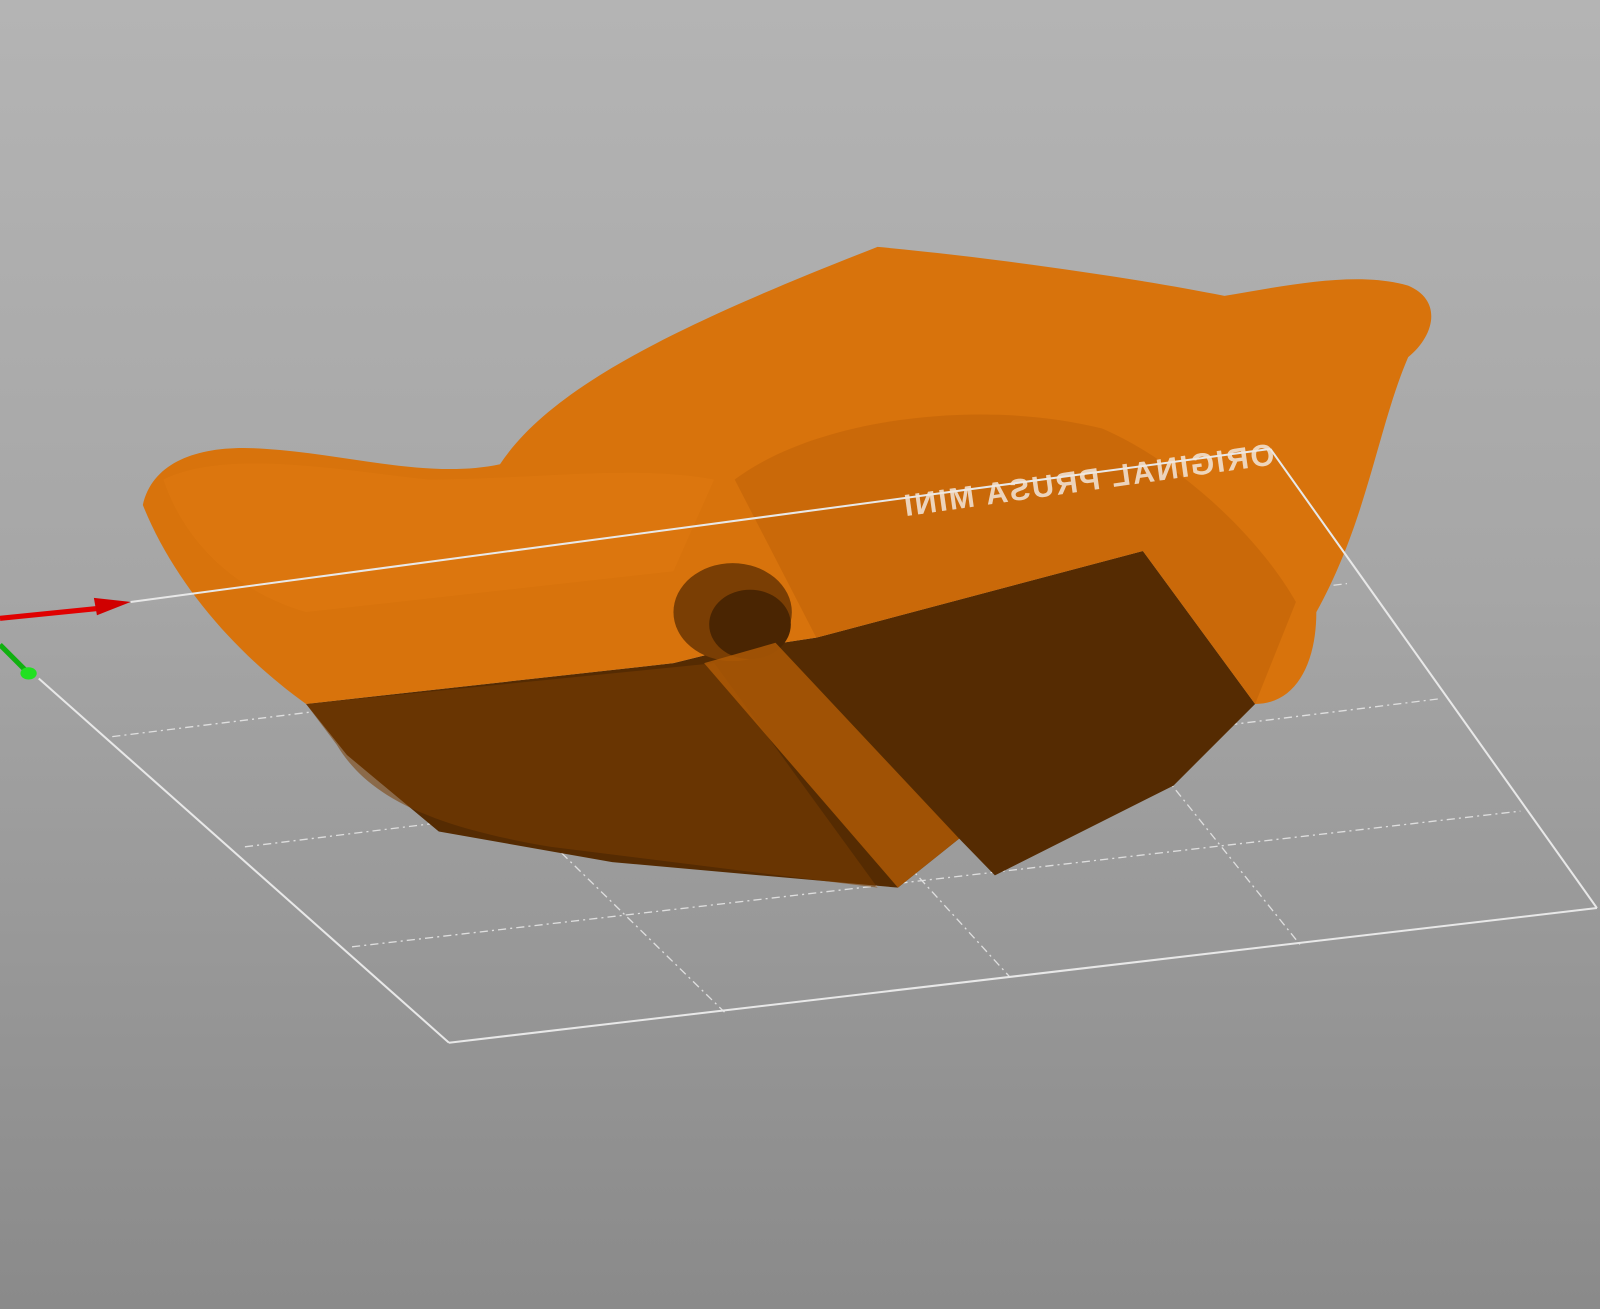 The width and height of the screenshot is (1600, 1309). What do you see at coordinates (112, 606) in the screenshot?
I see `axis-x-arrow-icon` at bounding box center [112, 606].